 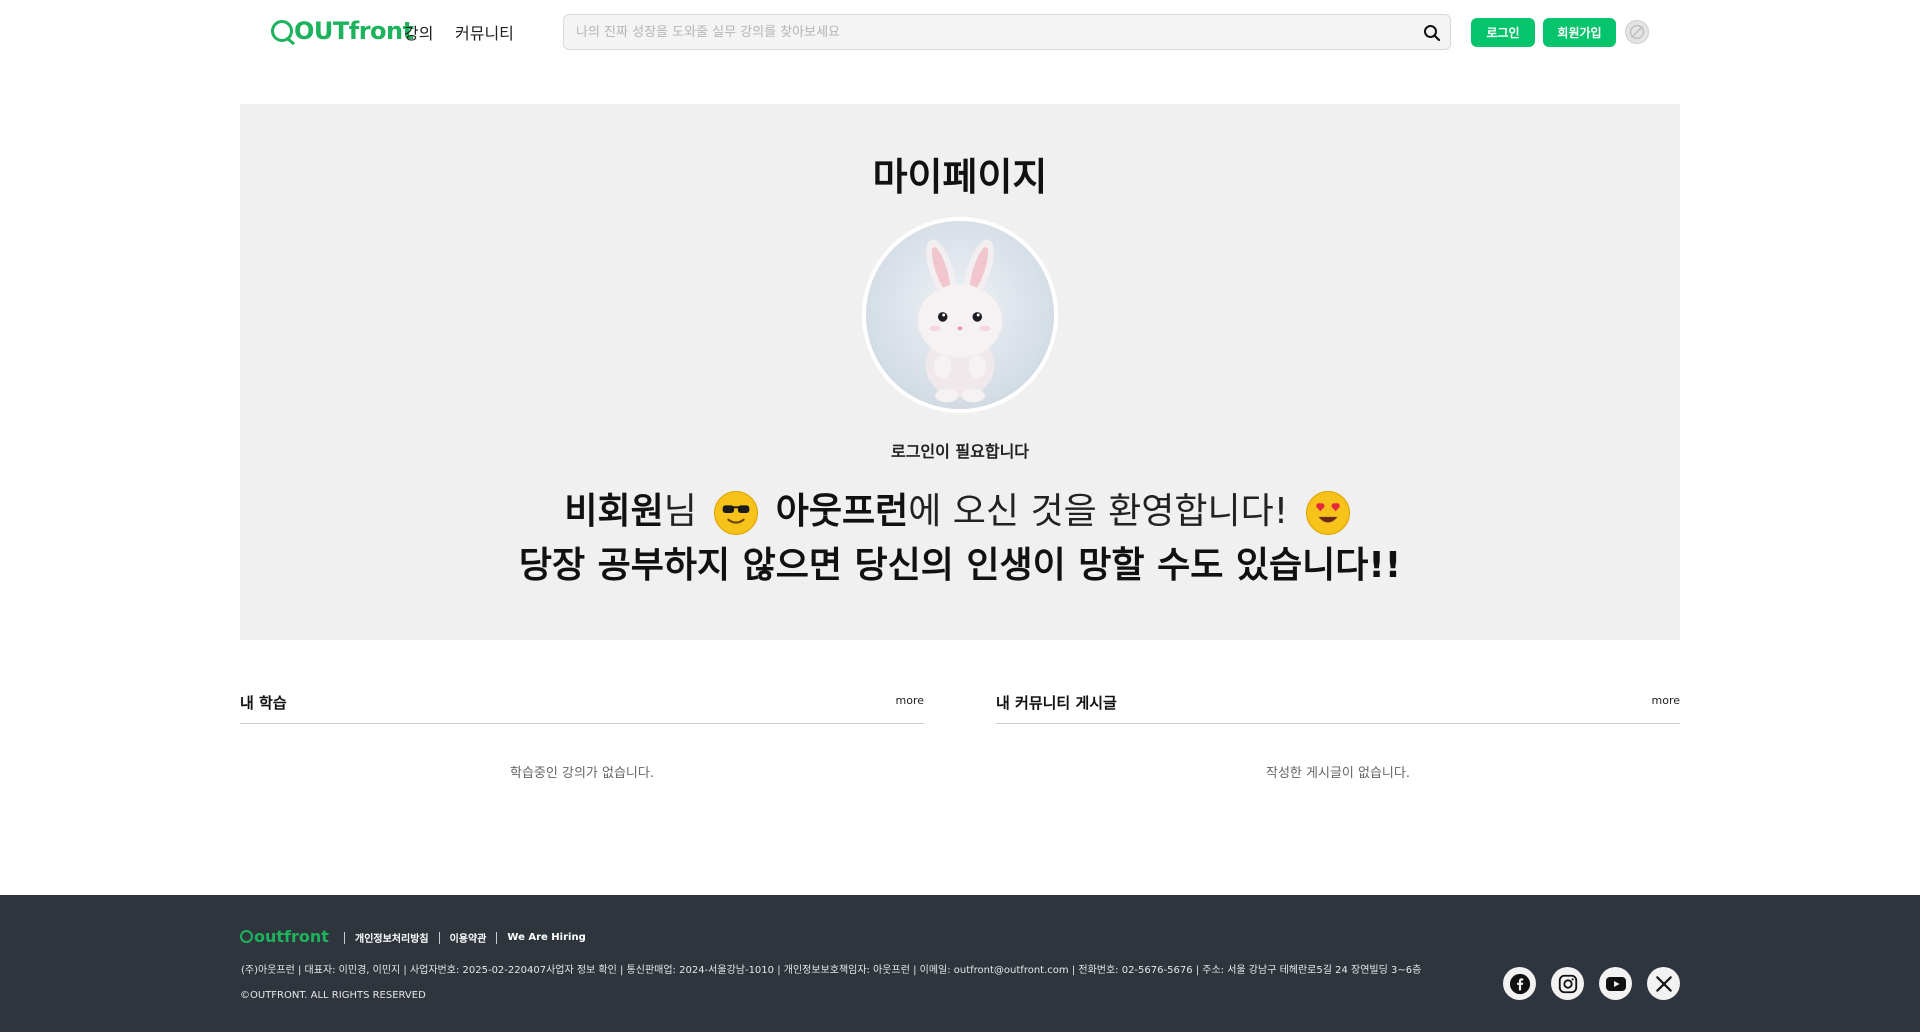 I want to click on header: OUTfront 강의 커뮤니티 로그인 회원가입, so click(x=960, y=32).